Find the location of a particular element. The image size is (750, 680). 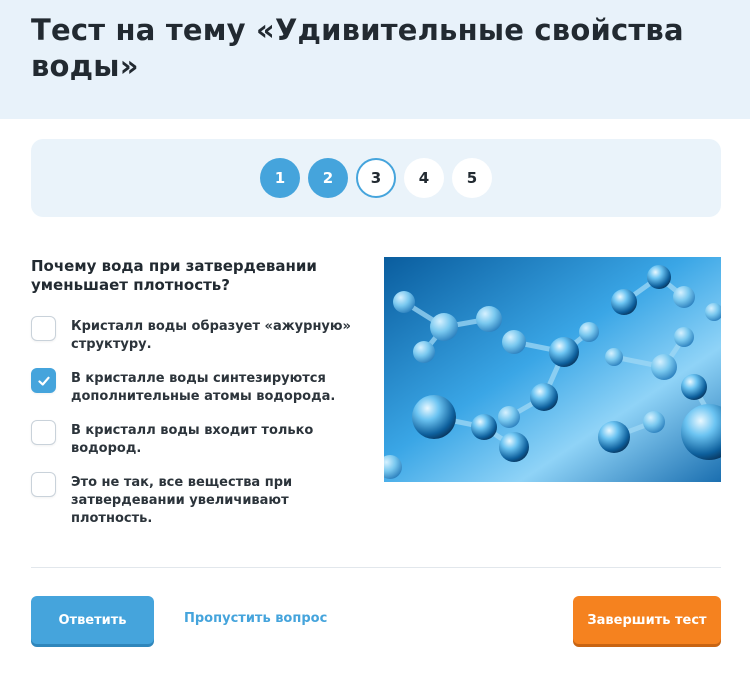

finish-test-button: Завершить тест is located at coordinates (647, 620).